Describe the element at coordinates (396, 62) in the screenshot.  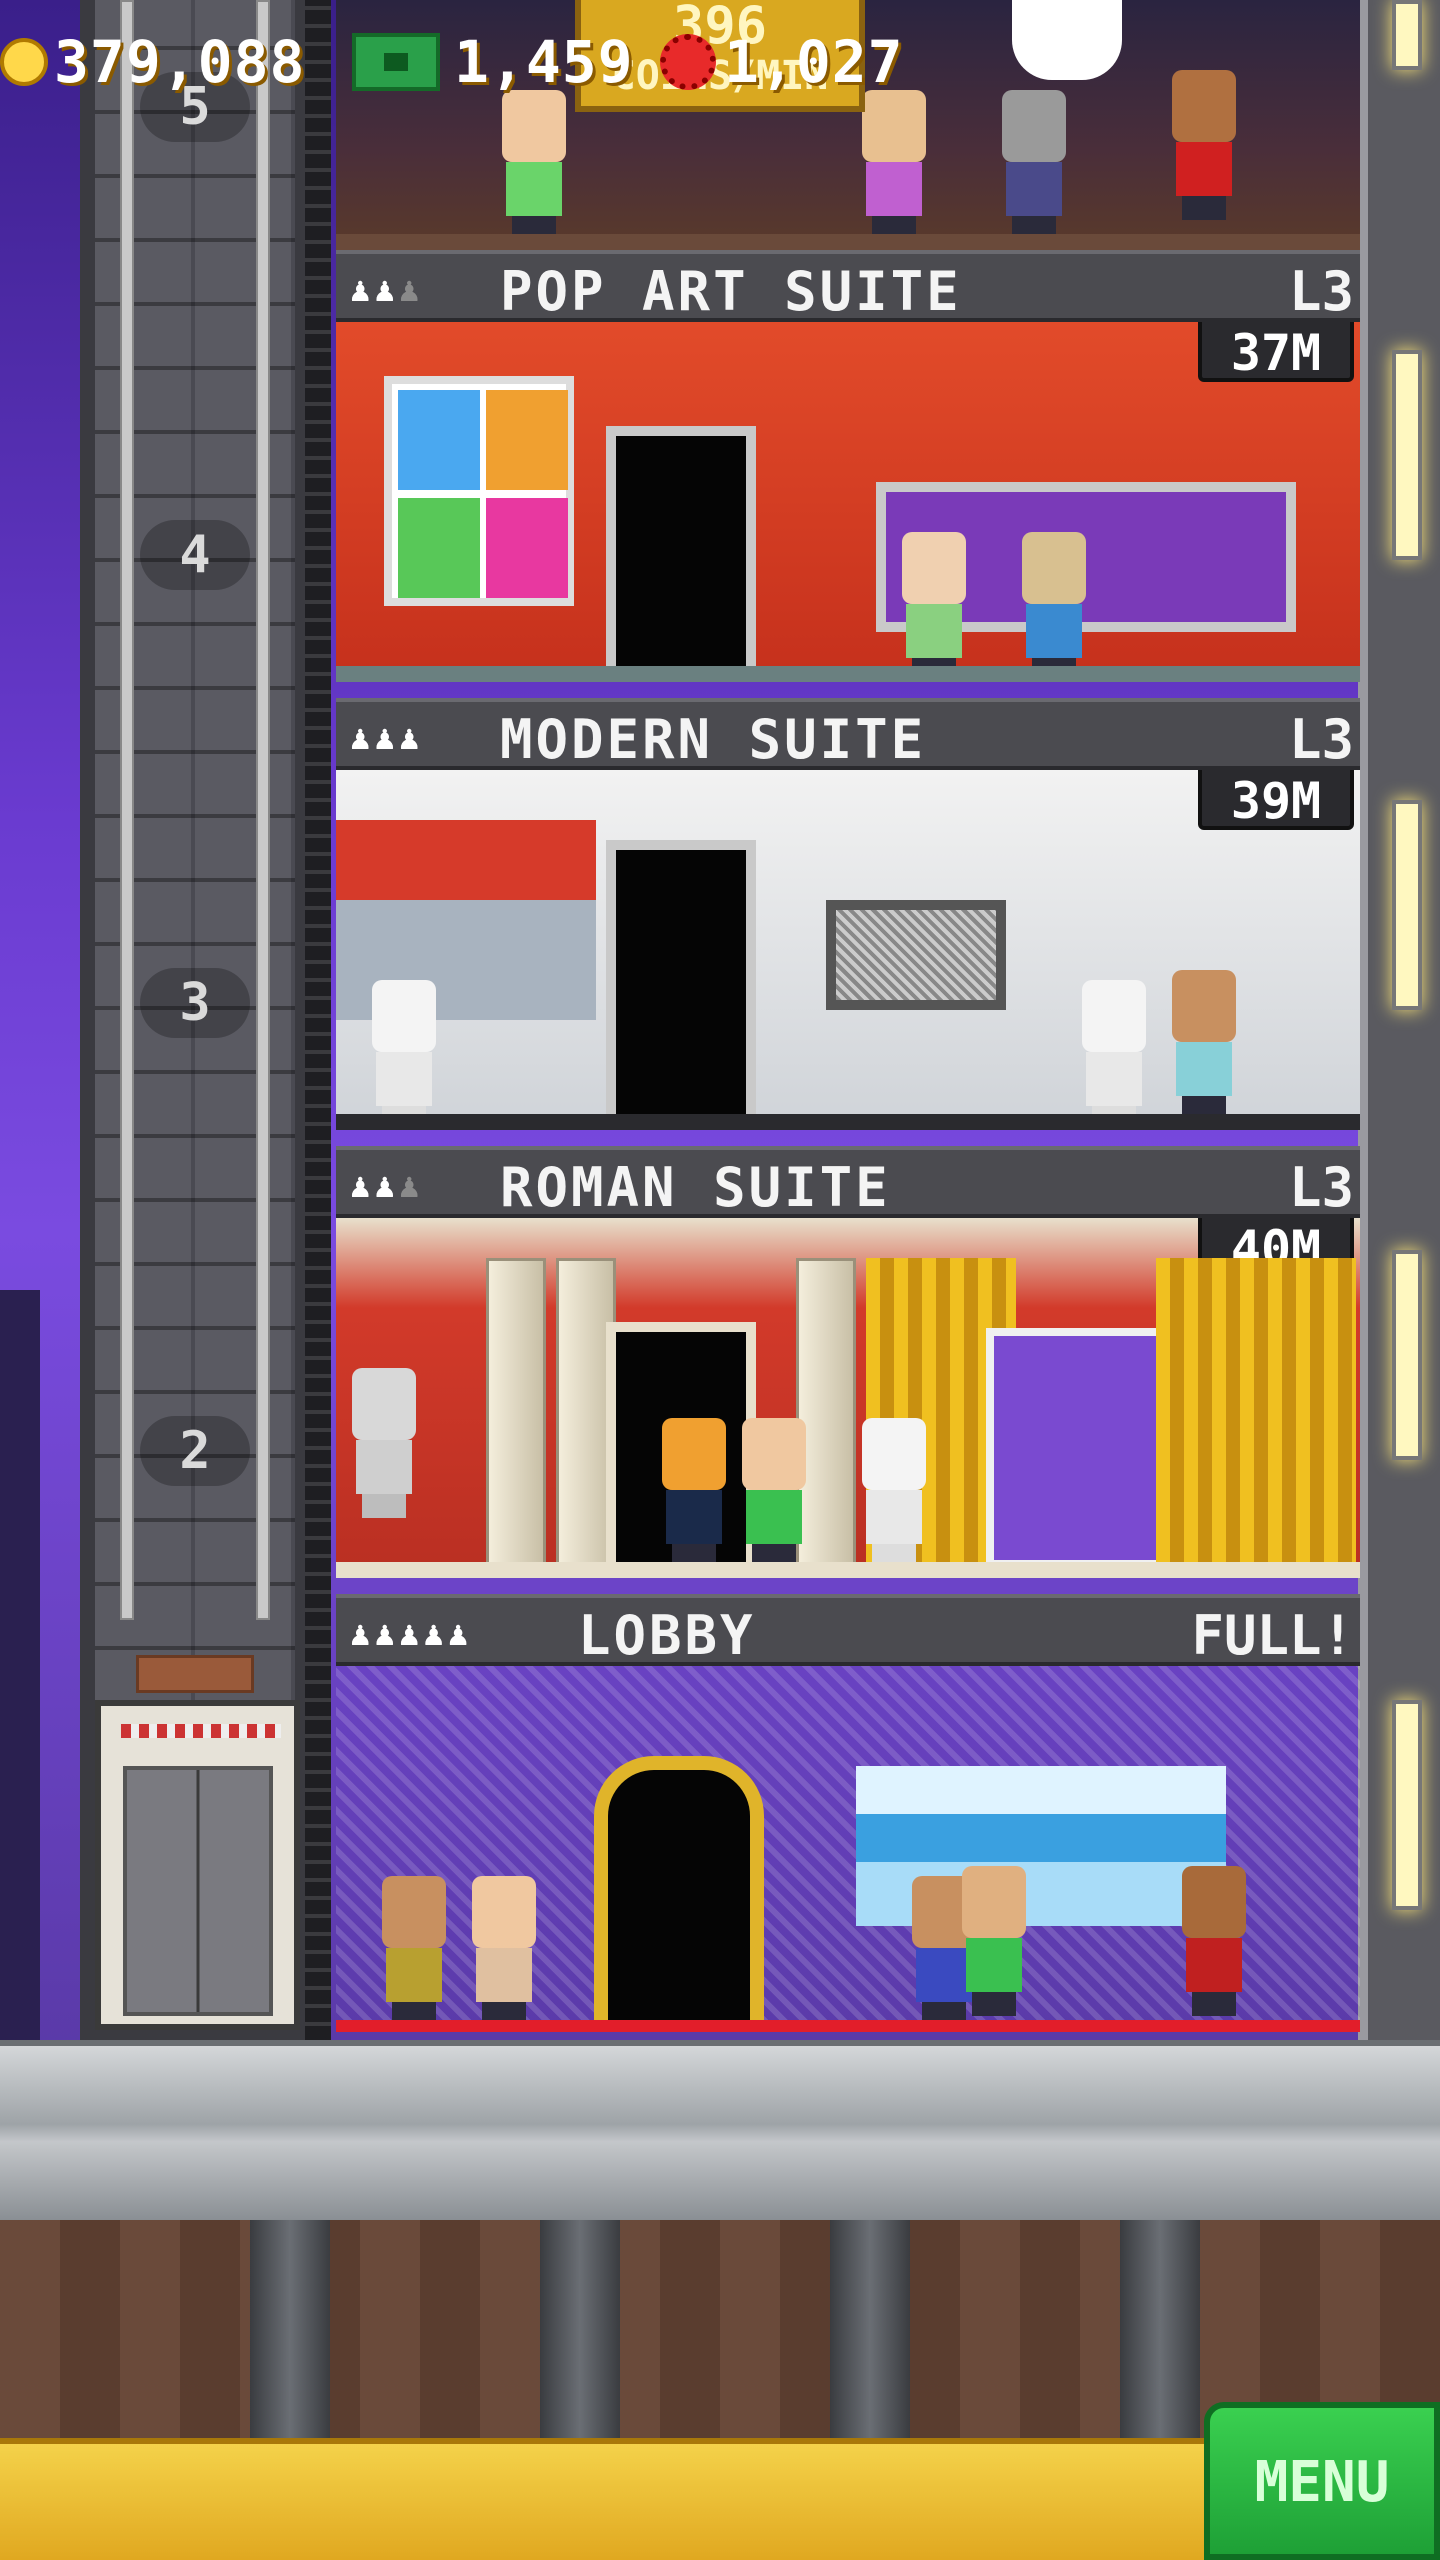
I see `bux-icon` at that location.